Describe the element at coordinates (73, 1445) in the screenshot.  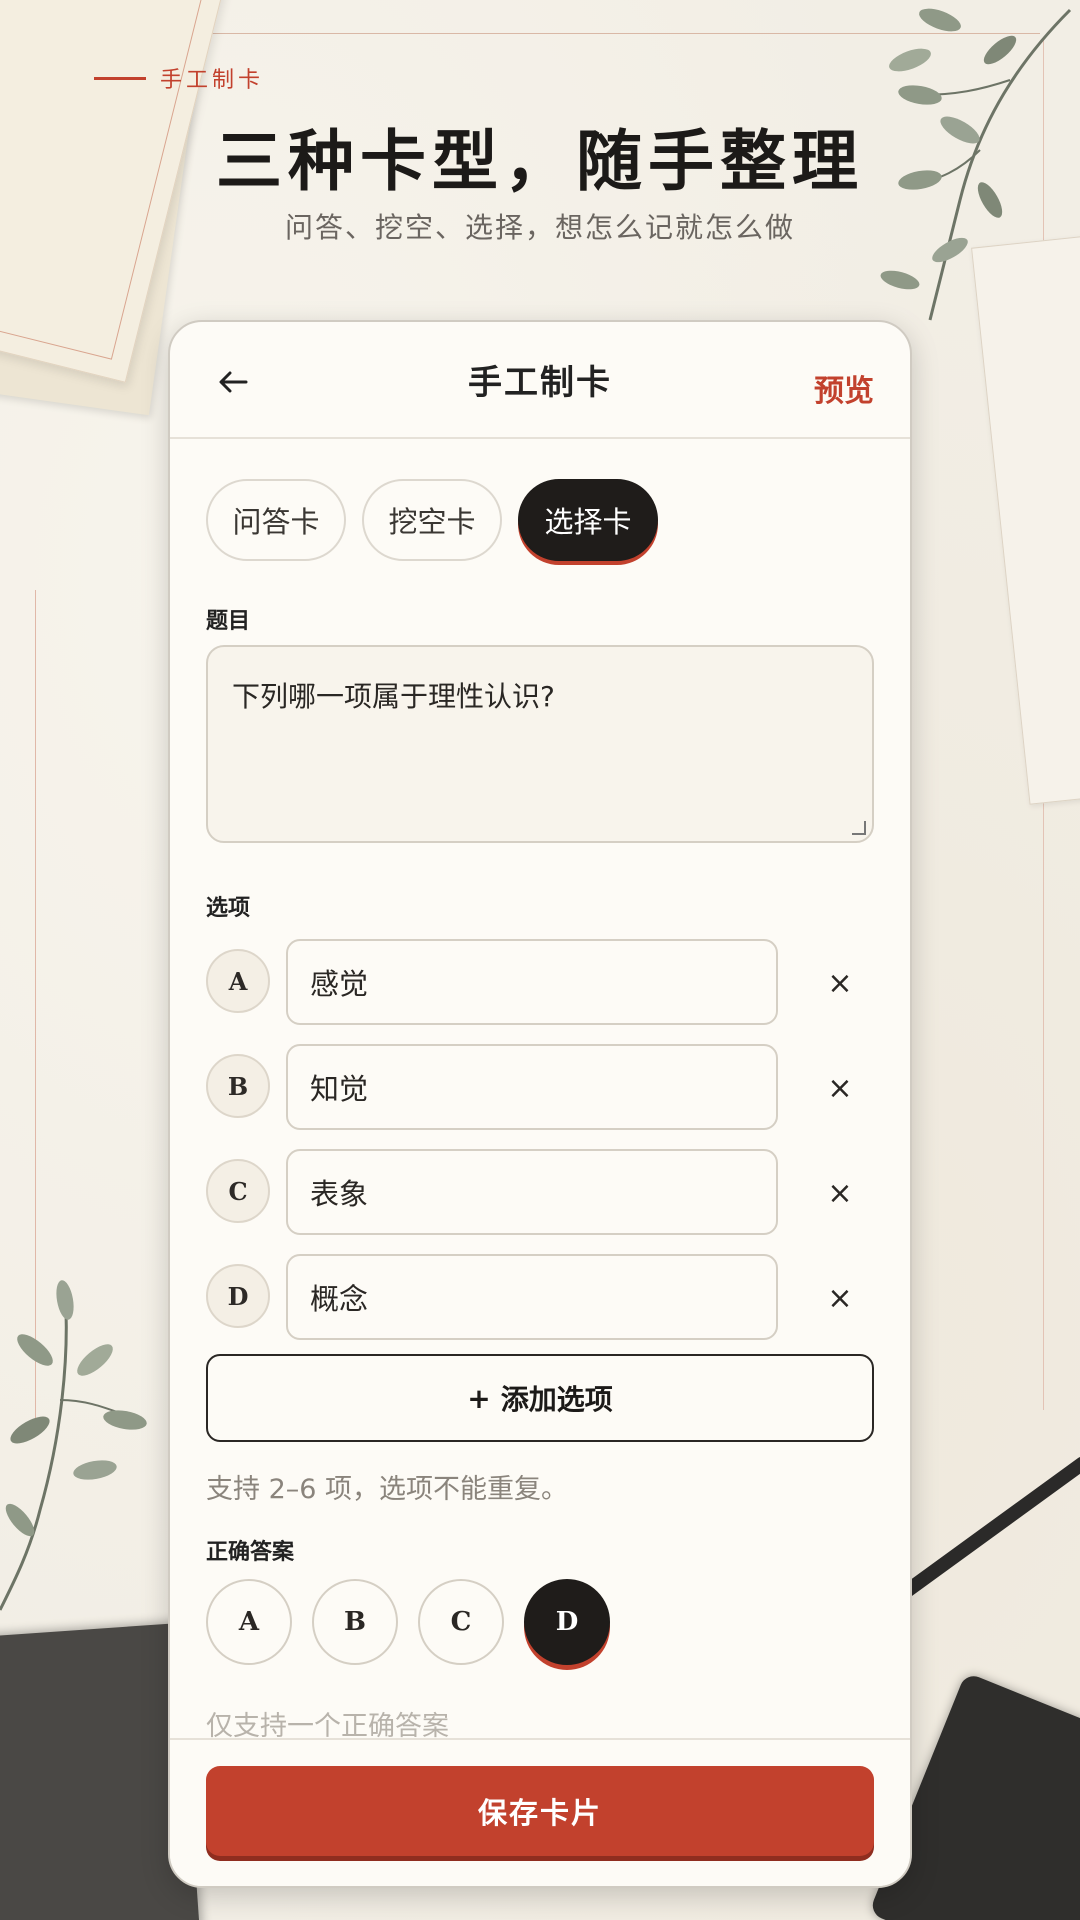
I see `branch-leaves-decoration` at that location.